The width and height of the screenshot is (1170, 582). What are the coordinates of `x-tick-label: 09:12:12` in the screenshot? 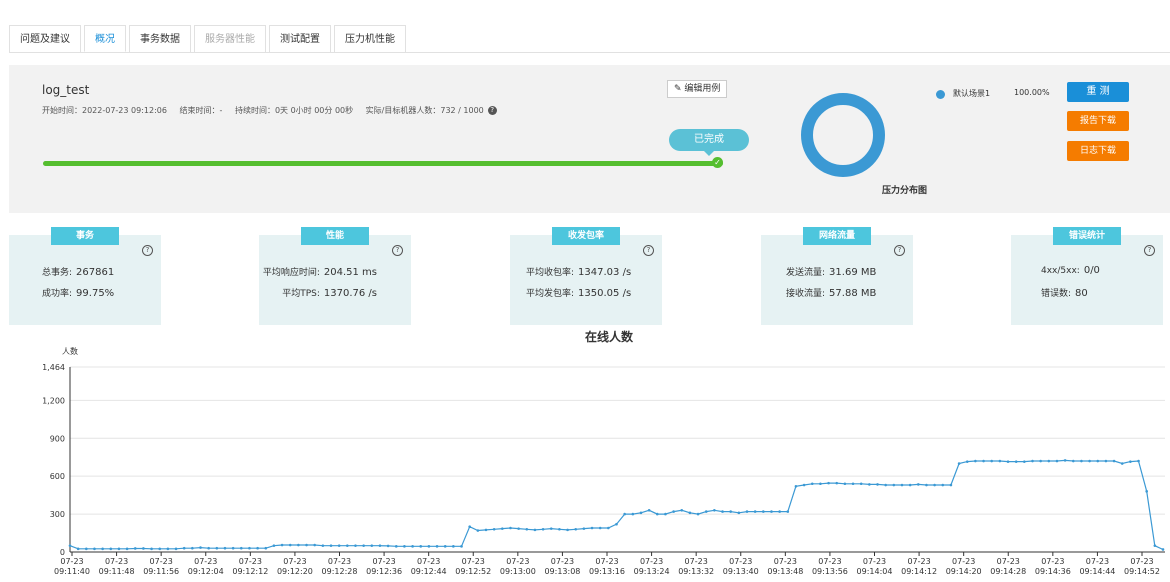 It's located at (250, 571).